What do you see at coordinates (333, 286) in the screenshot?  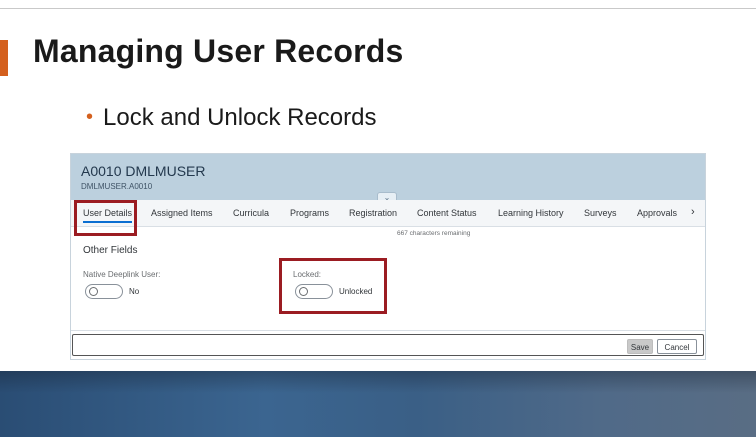 I see `locked-highlight` at bounding box center [333, 286].